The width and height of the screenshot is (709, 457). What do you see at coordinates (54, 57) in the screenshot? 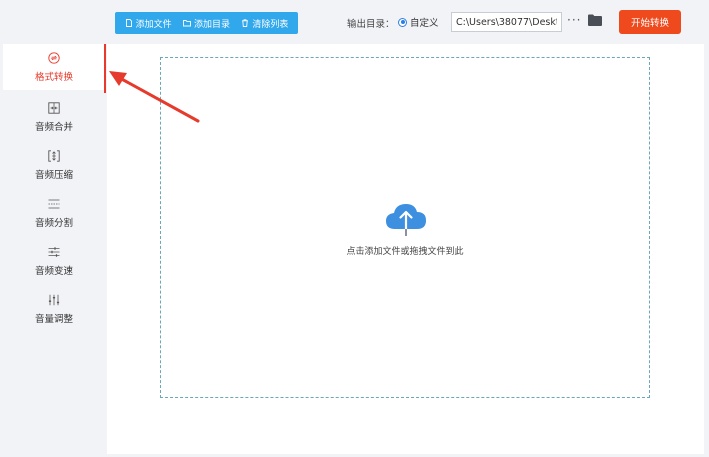
I see `format-convert-icon` at bounding box center [54, 57].